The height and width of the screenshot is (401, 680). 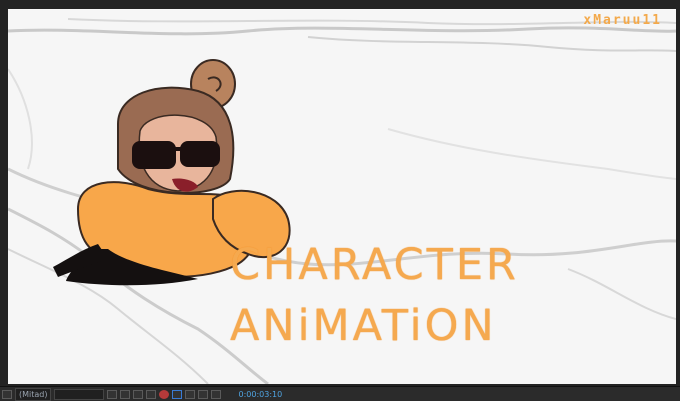 I want to click on magnification-icon, so click(x=7, y=394).